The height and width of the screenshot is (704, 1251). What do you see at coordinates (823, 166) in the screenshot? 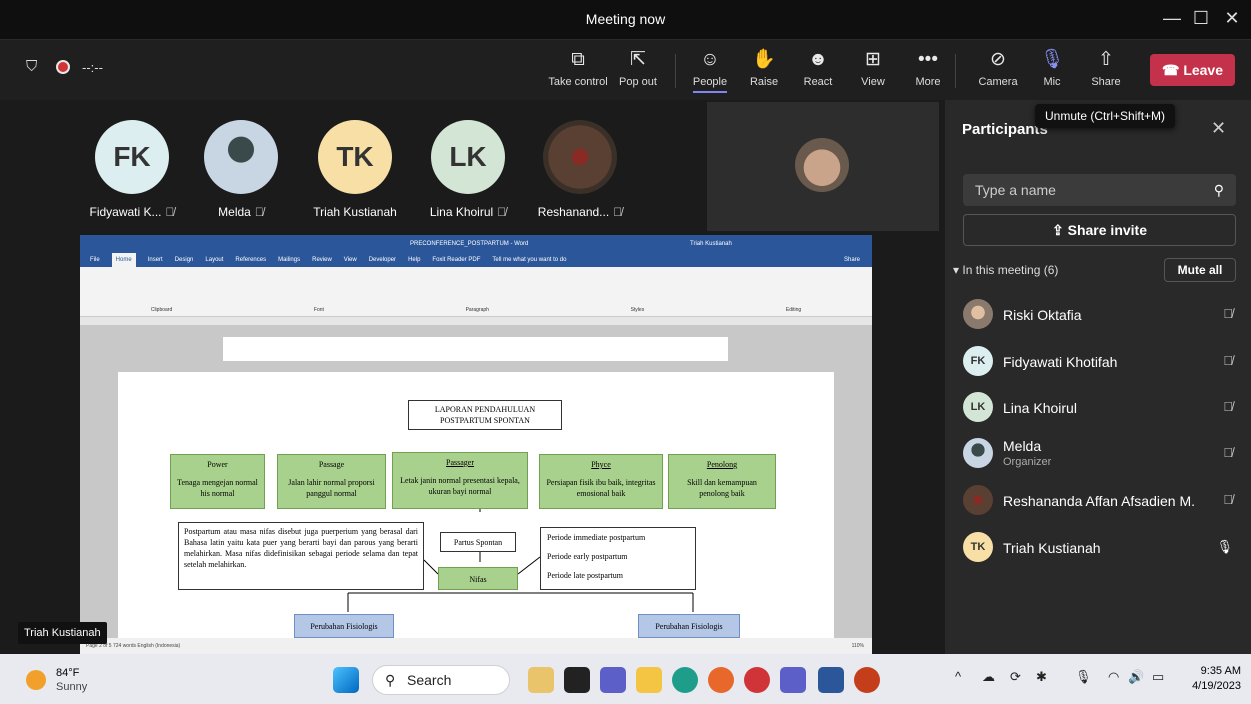
I see `self-video` at bounding box center [823, 166].